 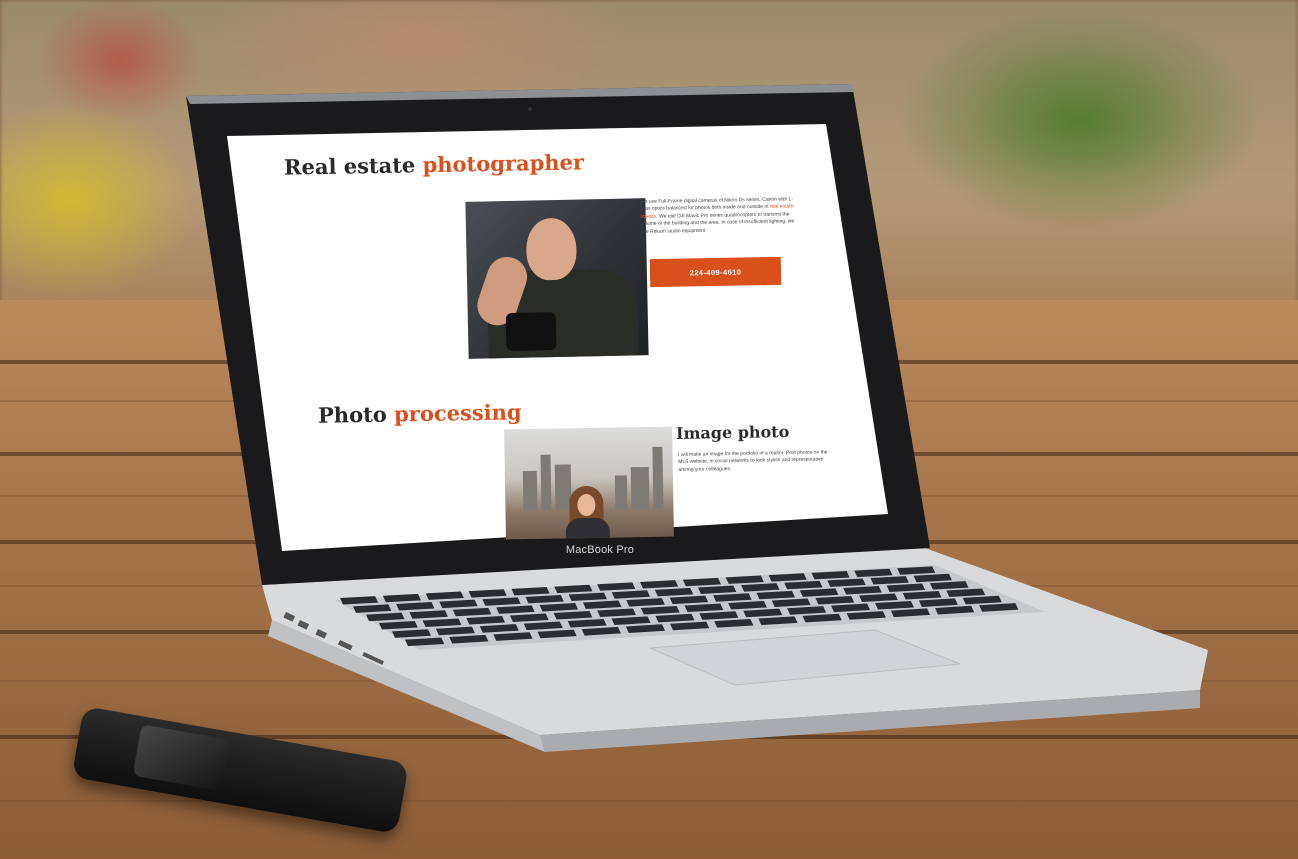 I want to click on hero-title: Real estate photographer, so click(x=434, y=164).